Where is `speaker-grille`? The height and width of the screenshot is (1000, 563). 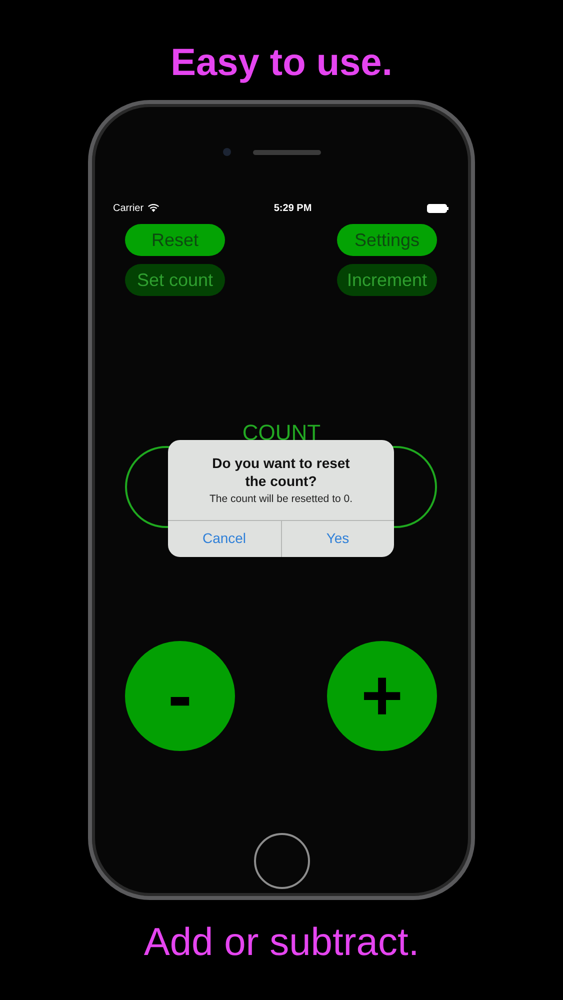
speaker-grille is located at coordinates (286, 152).